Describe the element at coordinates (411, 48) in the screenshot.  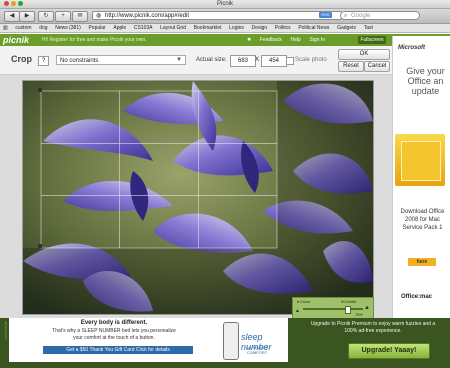
I see `microsoft-logo: Microsoft` at that location.